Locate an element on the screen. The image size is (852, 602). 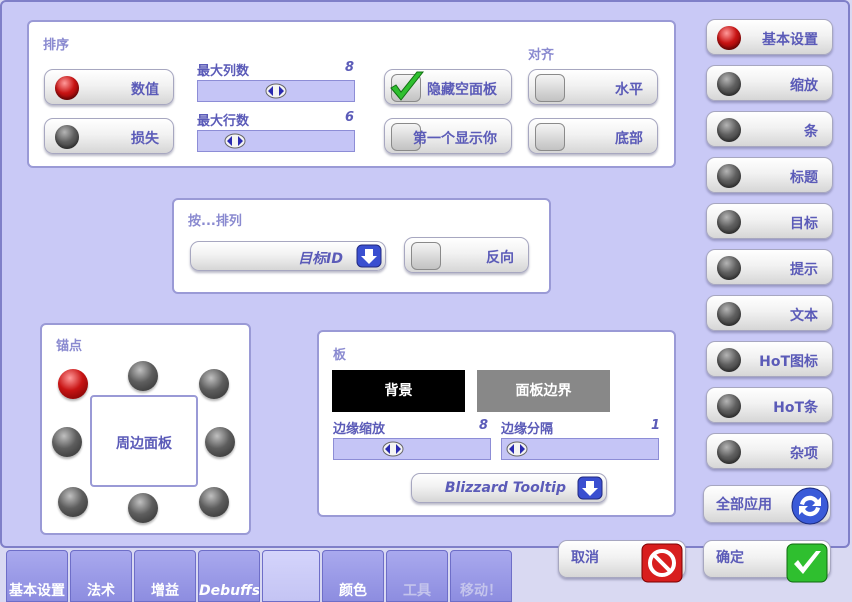
side-item-bar: 条 is located at coordinates (769, 129).